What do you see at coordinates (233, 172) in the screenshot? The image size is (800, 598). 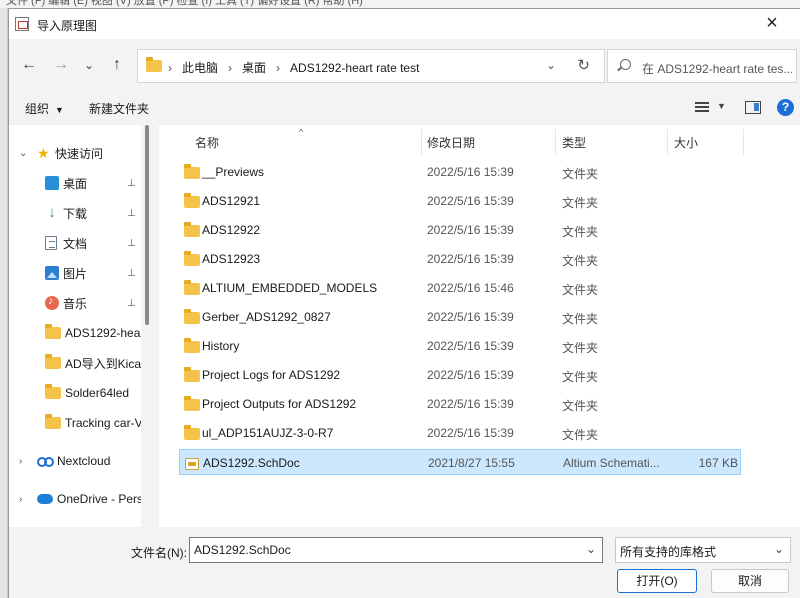 I see `file-name: __Previews` at bounding box center [233, 172].